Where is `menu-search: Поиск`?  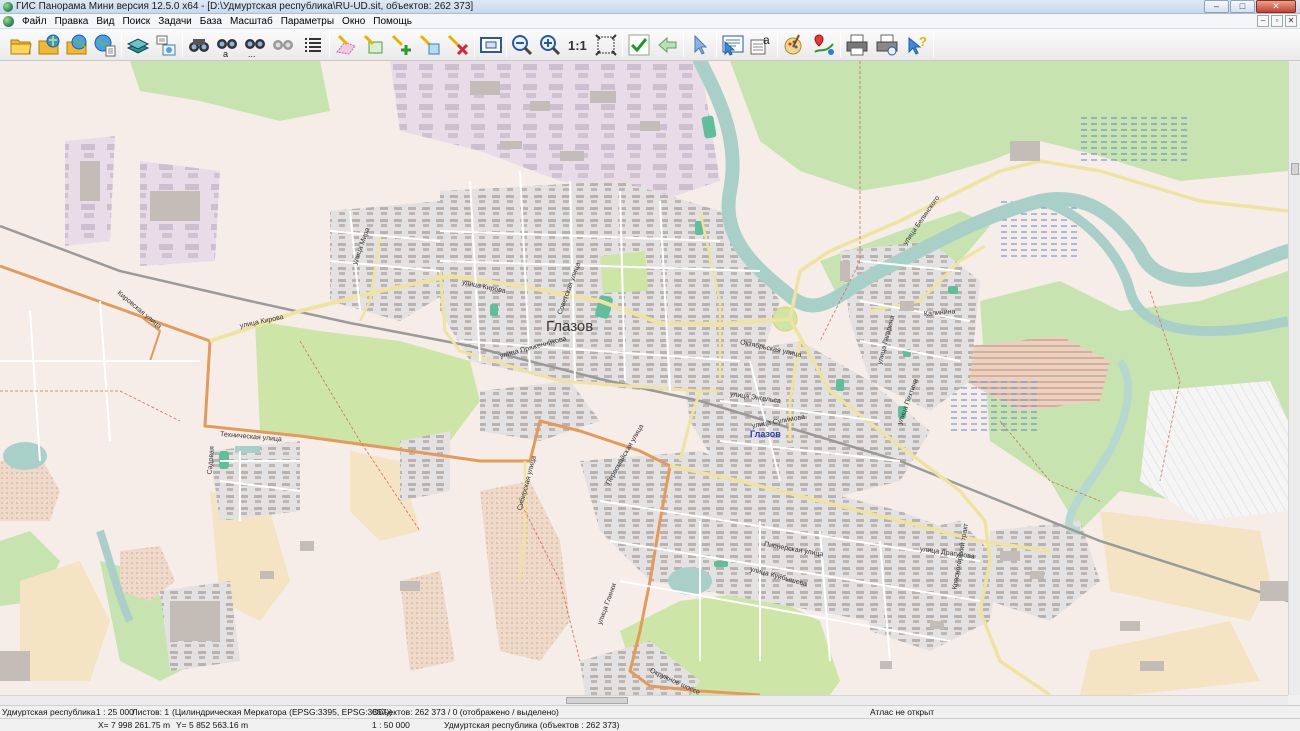 menu-search: Поиск is located at coordinates (136, 21).